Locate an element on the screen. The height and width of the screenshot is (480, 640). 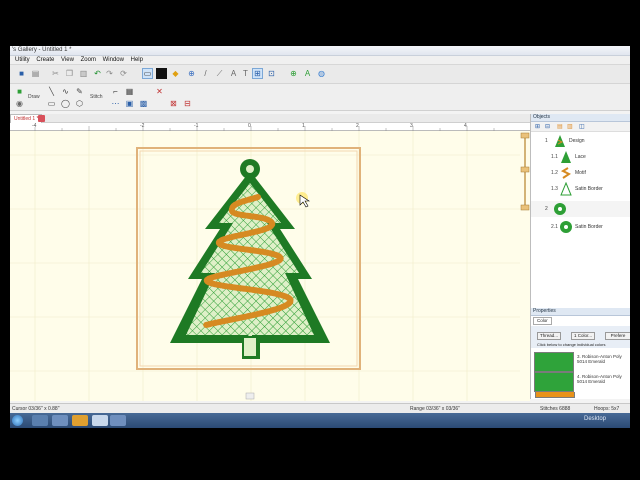
windows-taskbar: Desktop is located at coordinates (320, 420).